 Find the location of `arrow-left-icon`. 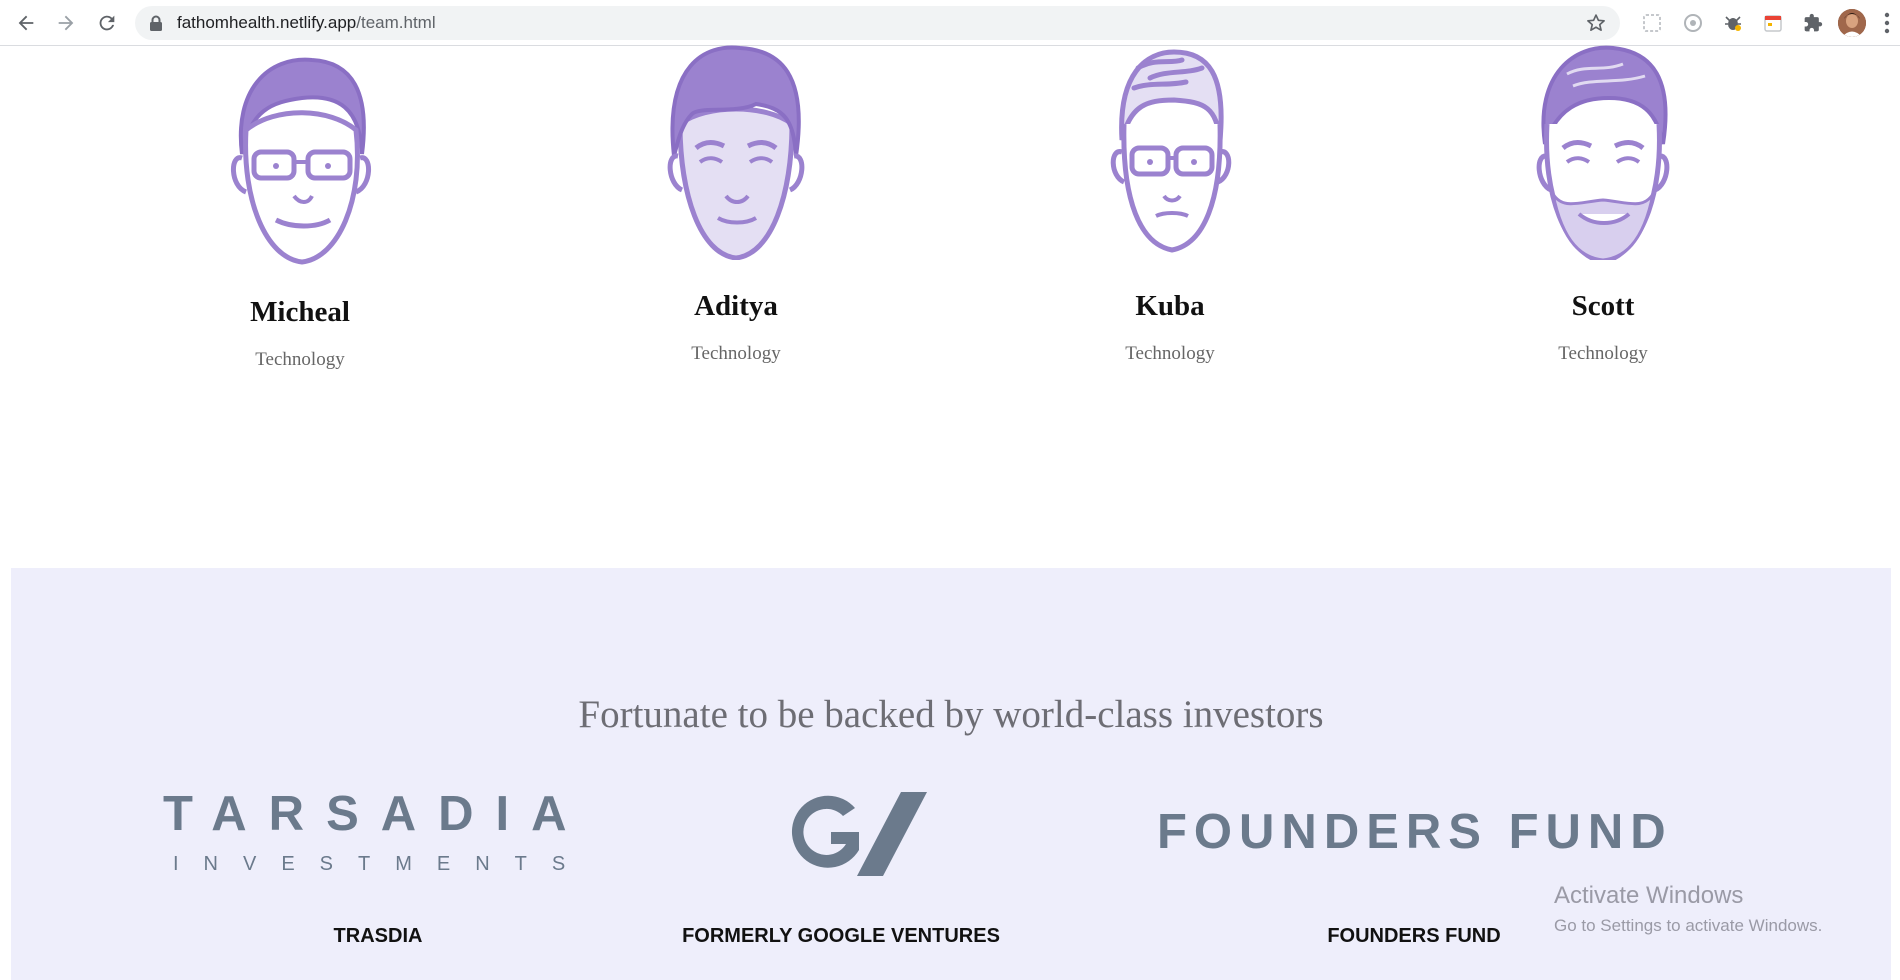

arrow-left-icon is located at coordinates (26, 23).